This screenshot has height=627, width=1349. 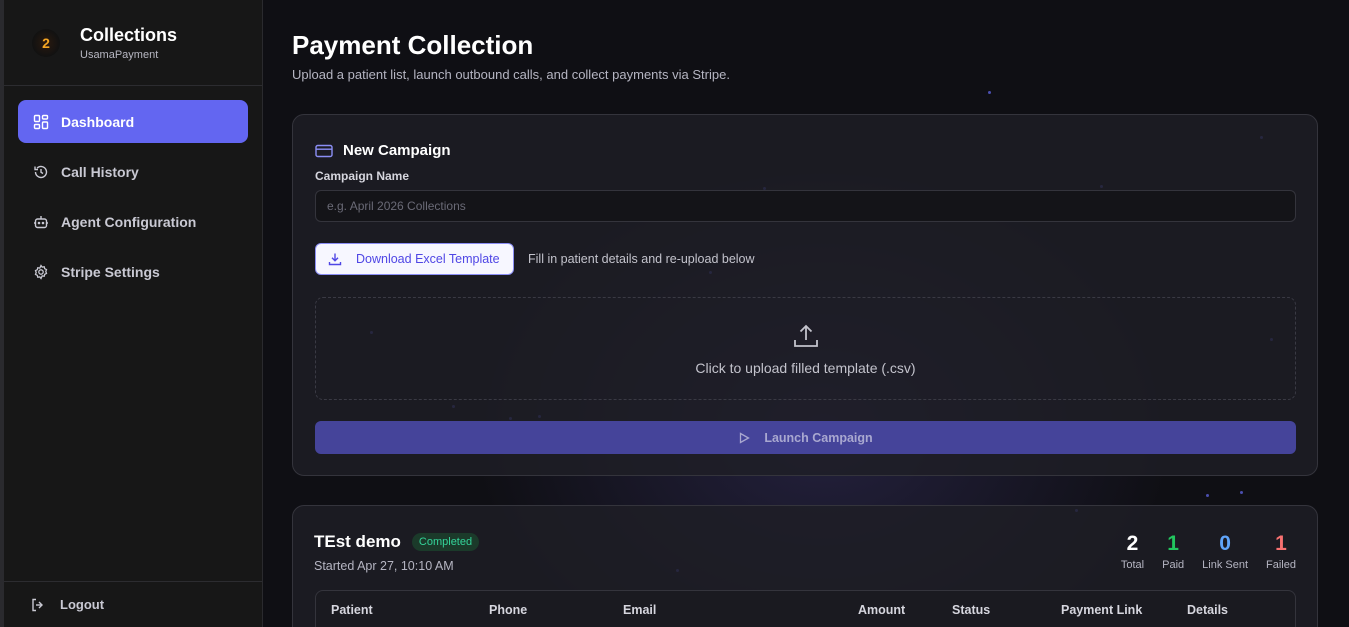 What do you see at coordinates (384, 566) in the screenshot?
I see `campaign-started: Started Apr 27, 10:10 AM` at bounding box center [384, 566].